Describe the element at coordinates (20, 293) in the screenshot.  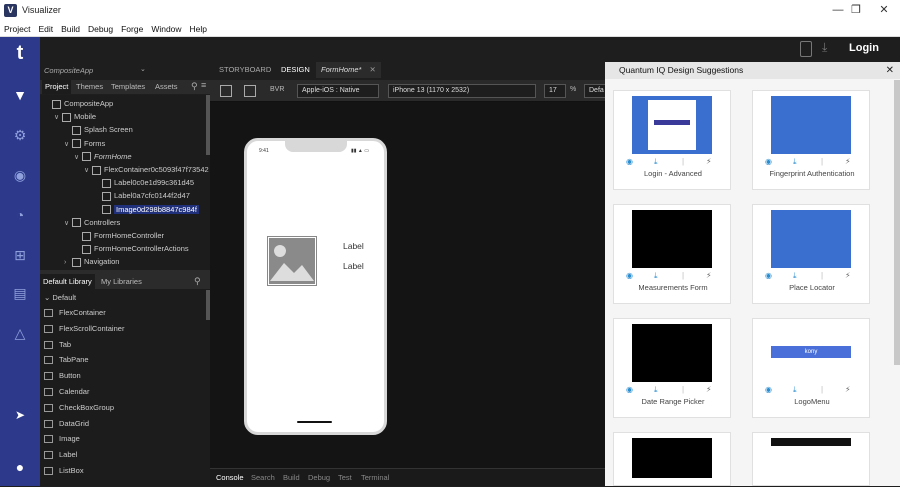
I see `document-icon: ▤` at that location.